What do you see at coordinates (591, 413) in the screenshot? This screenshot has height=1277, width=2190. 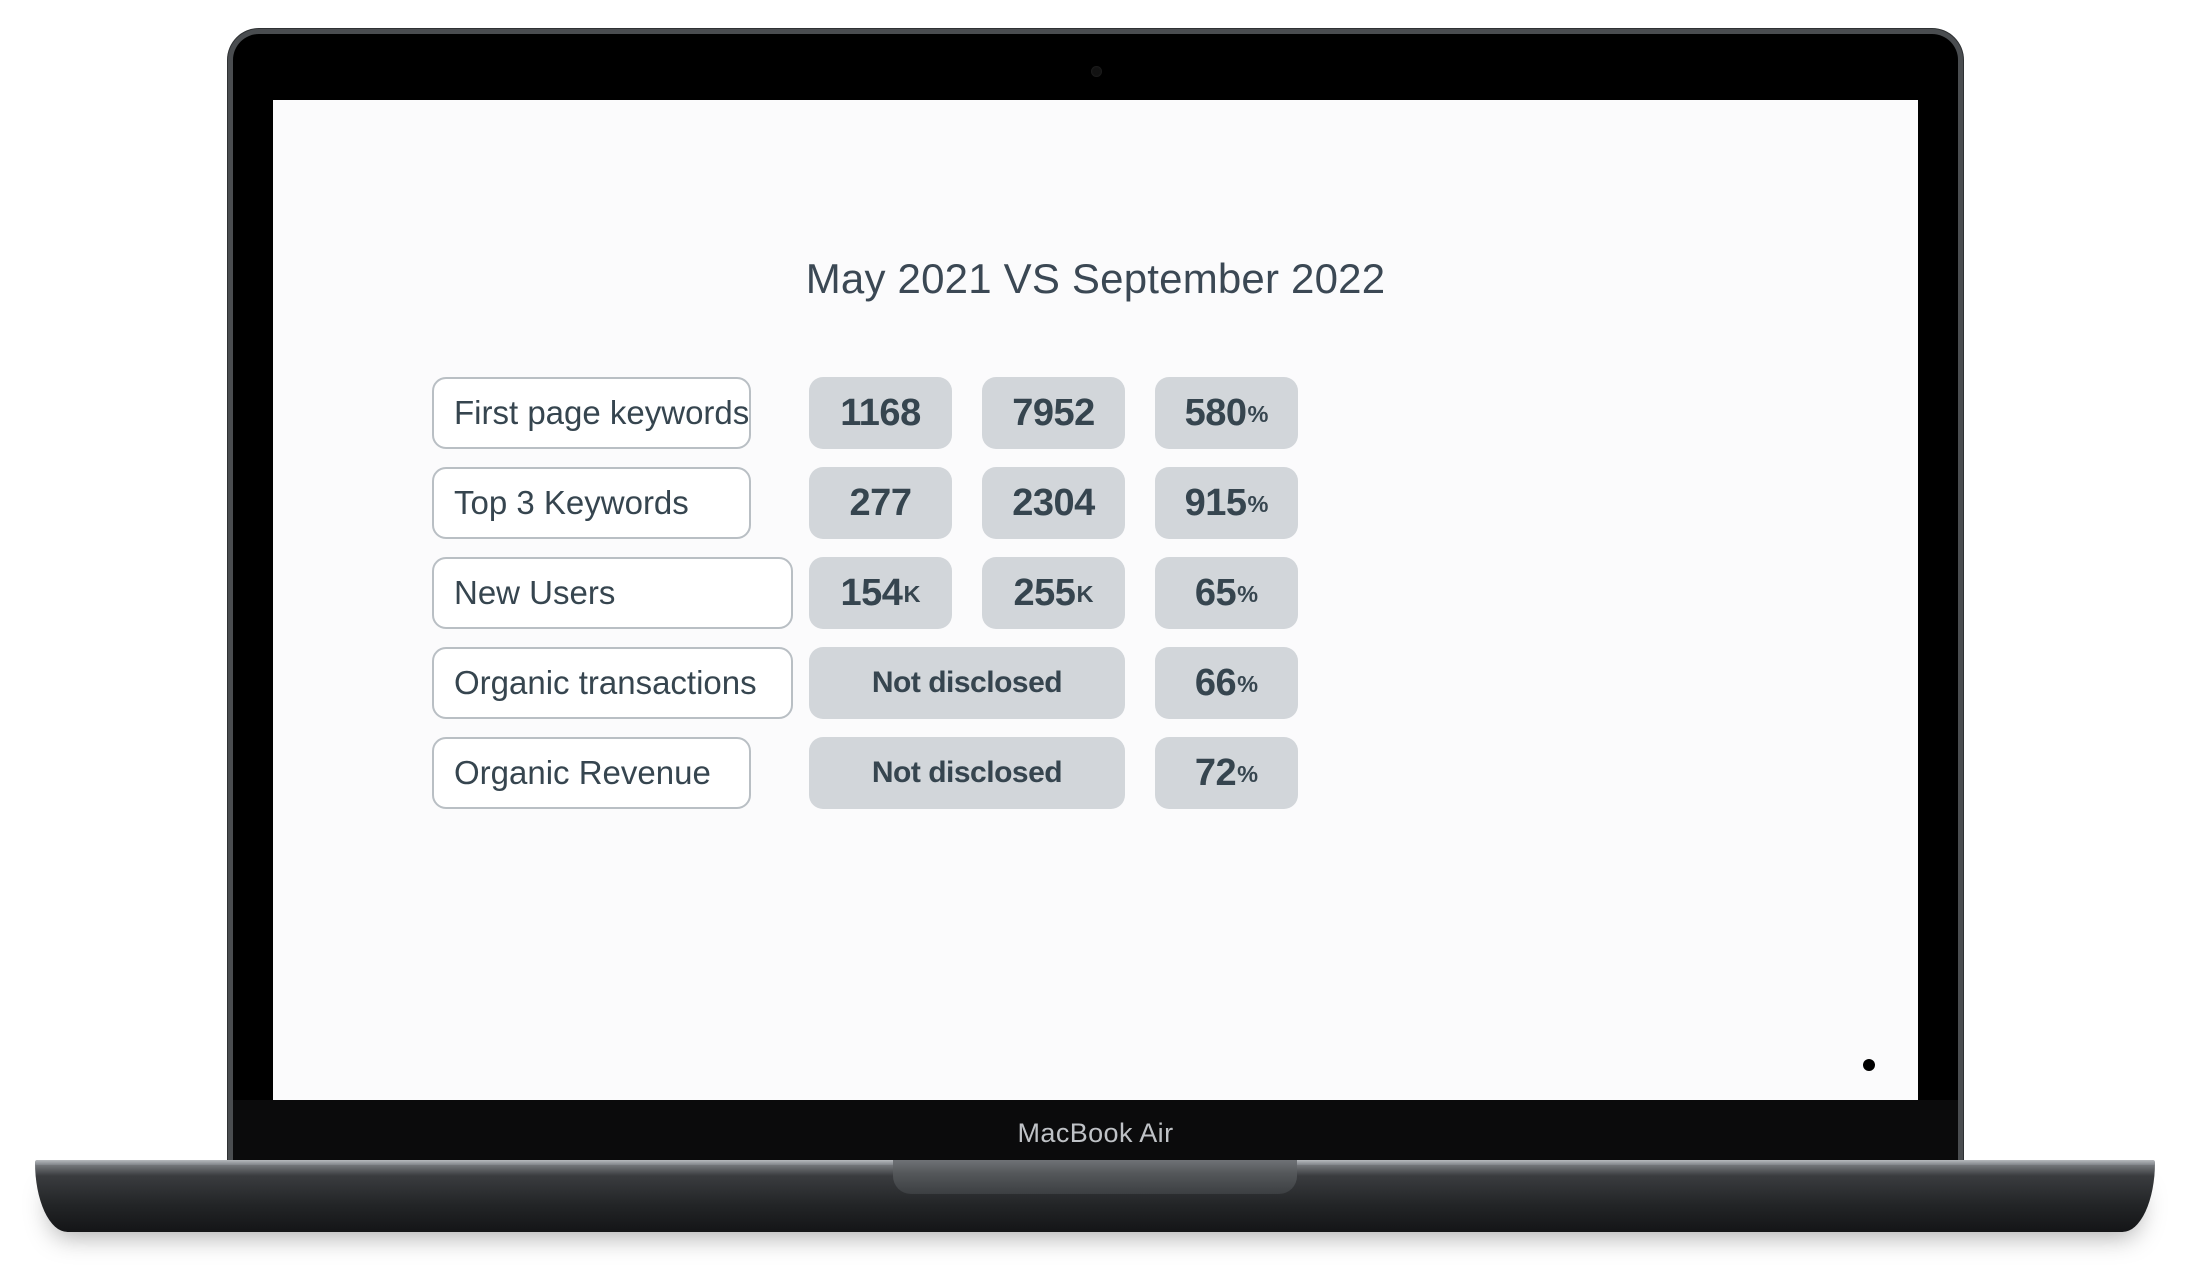 I see `metric-label-cell: First page keywords` at bounding box center [591, 413].